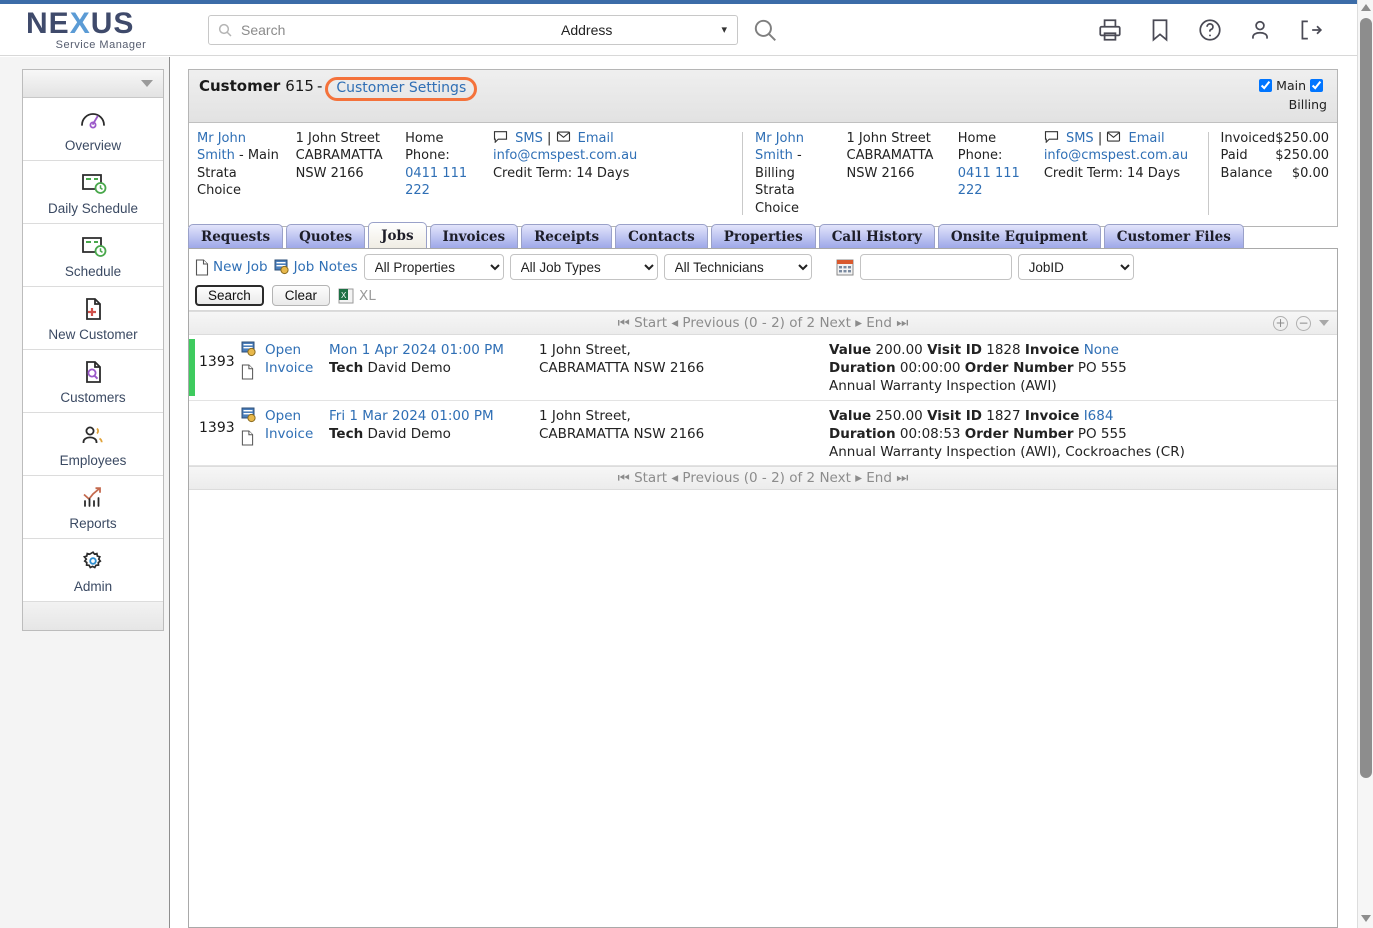 This screenshot has width=1373, height=928. Describe the element at coordinates (401, 89) in the screenshot. I see `customer-settings-link: Customer Settings` at that location.